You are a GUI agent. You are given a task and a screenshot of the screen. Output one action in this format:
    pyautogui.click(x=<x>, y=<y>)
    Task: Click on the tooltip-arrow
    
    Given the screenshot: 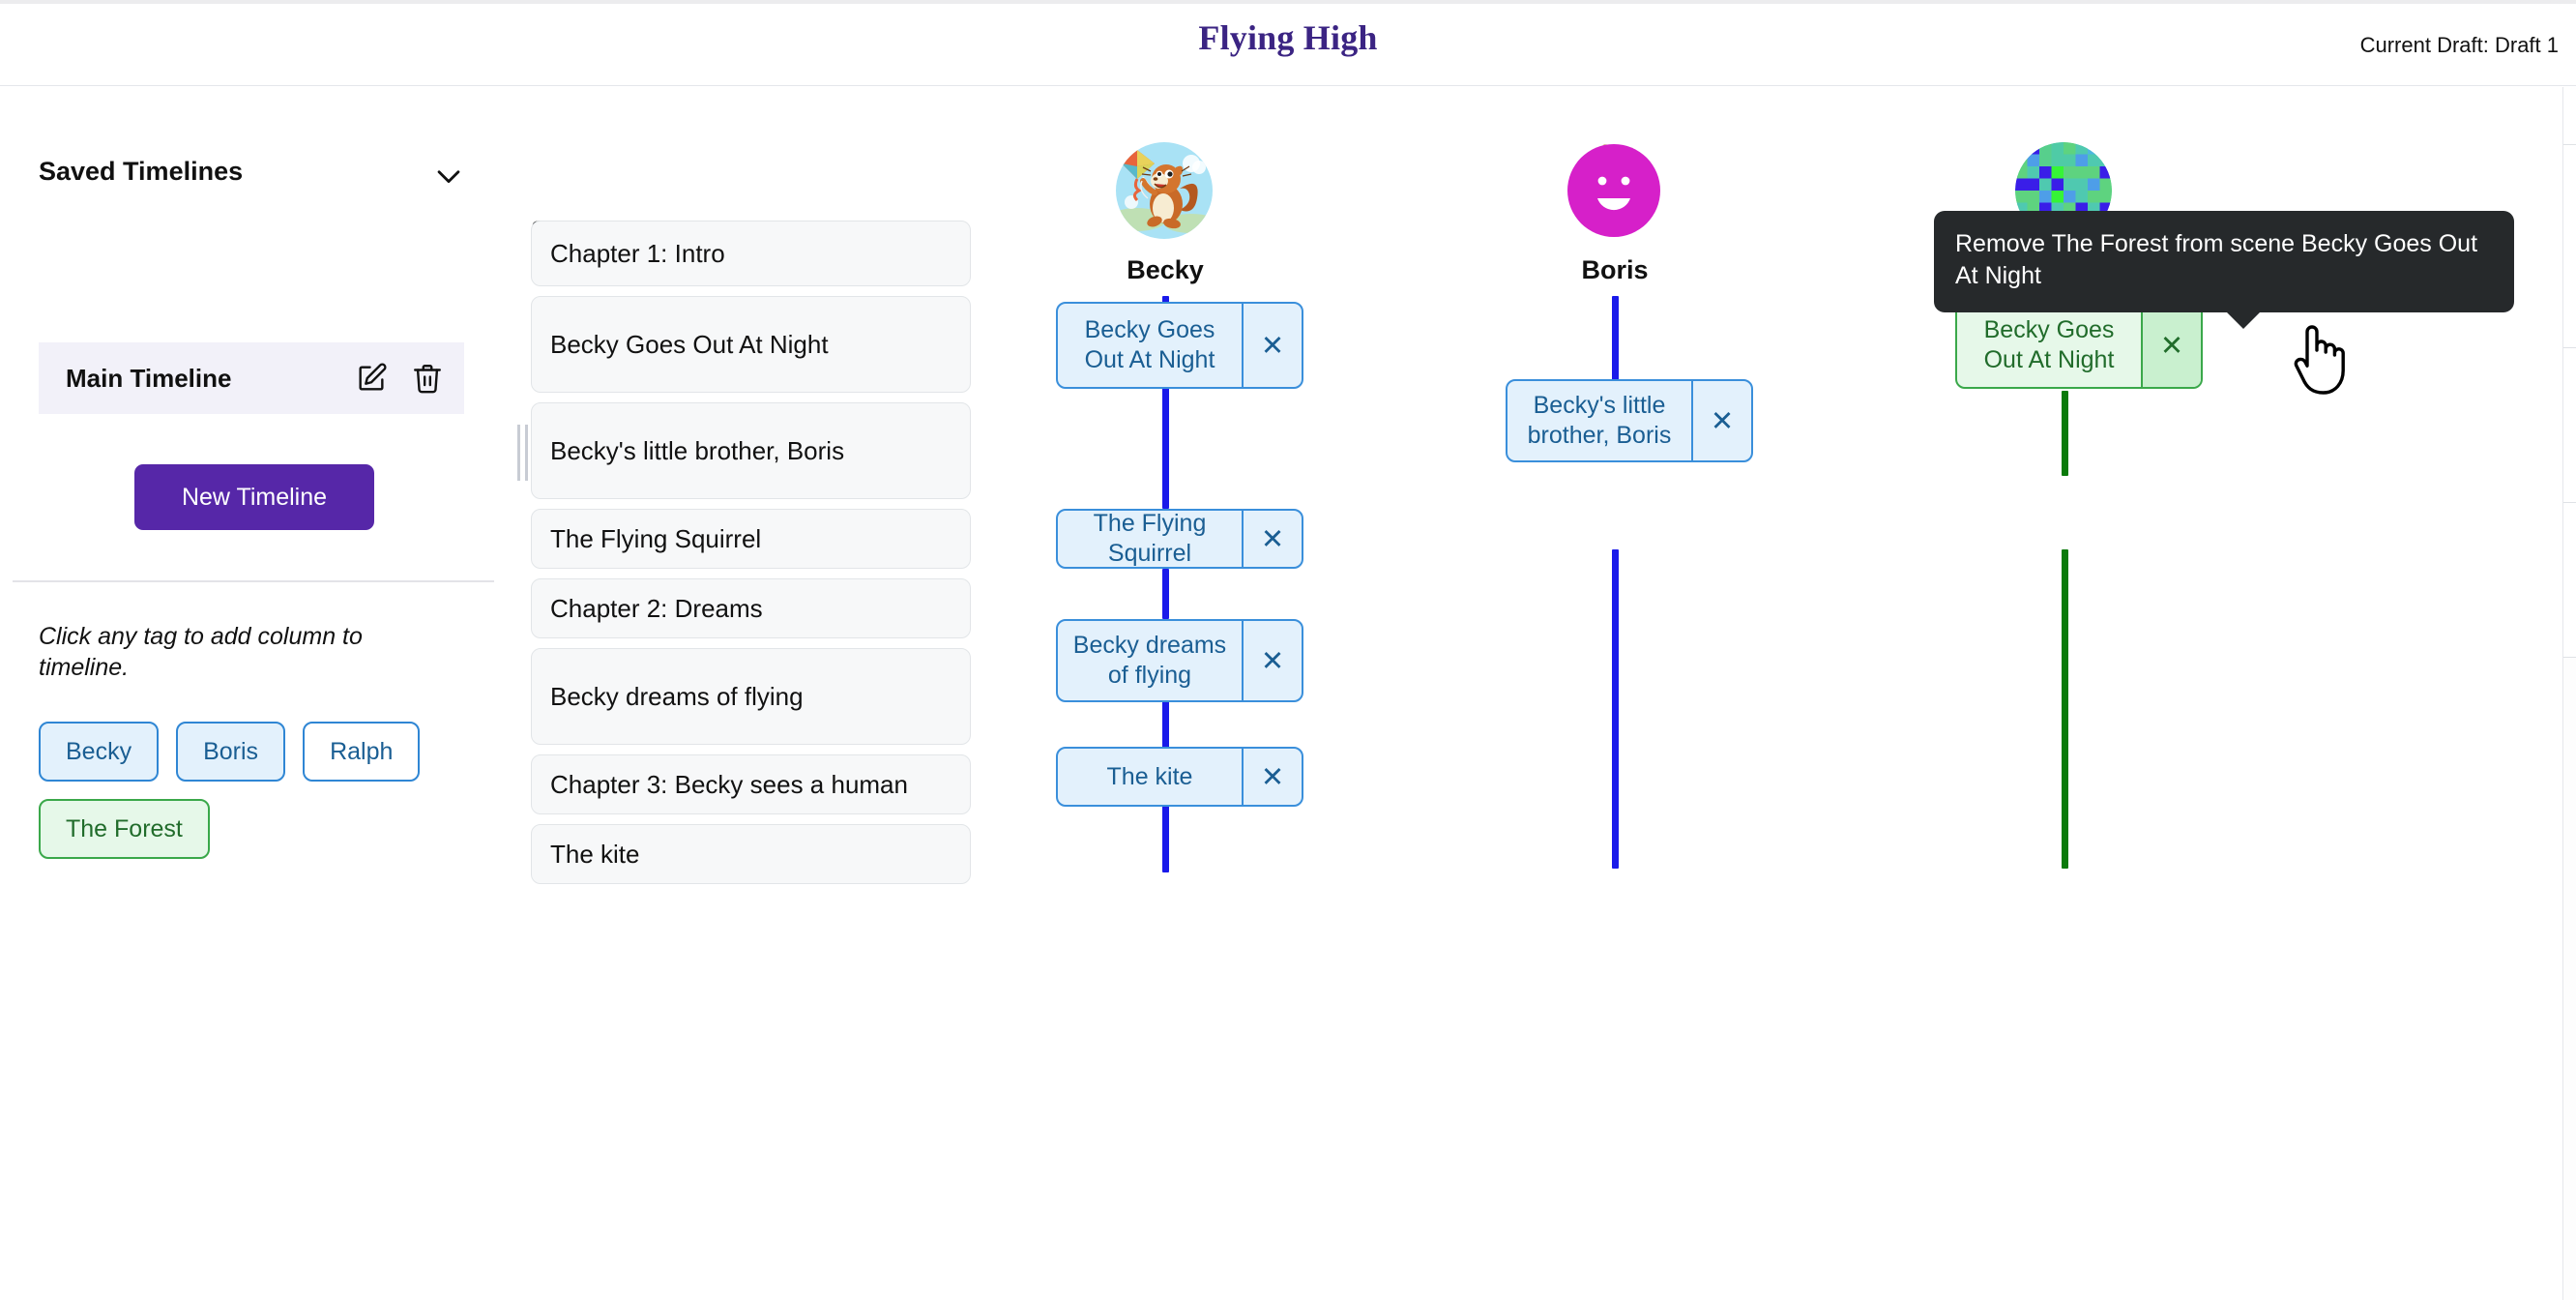 What is the action you would take?
    pyautogui.click(x=2243, y=319)
    